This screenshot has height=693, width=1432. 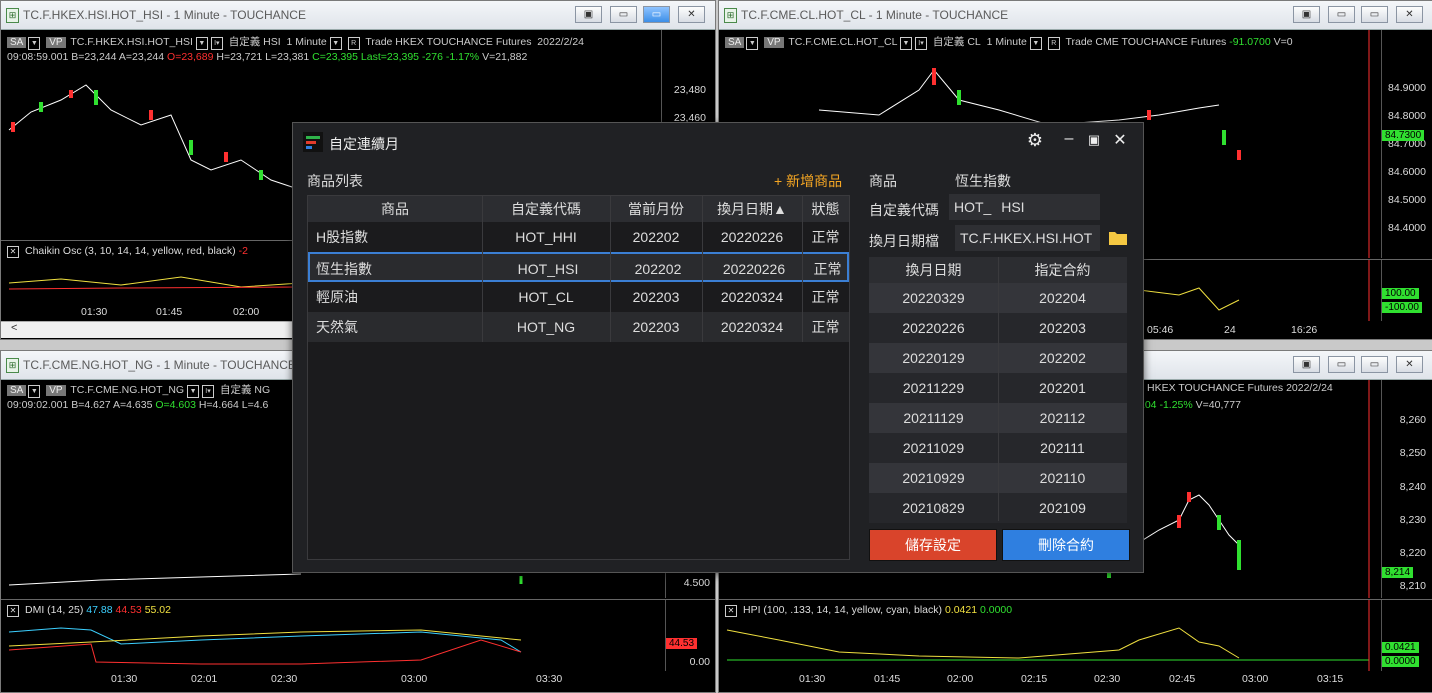 I want to click on x-tick: 02:01, so click(x=204, y=679).